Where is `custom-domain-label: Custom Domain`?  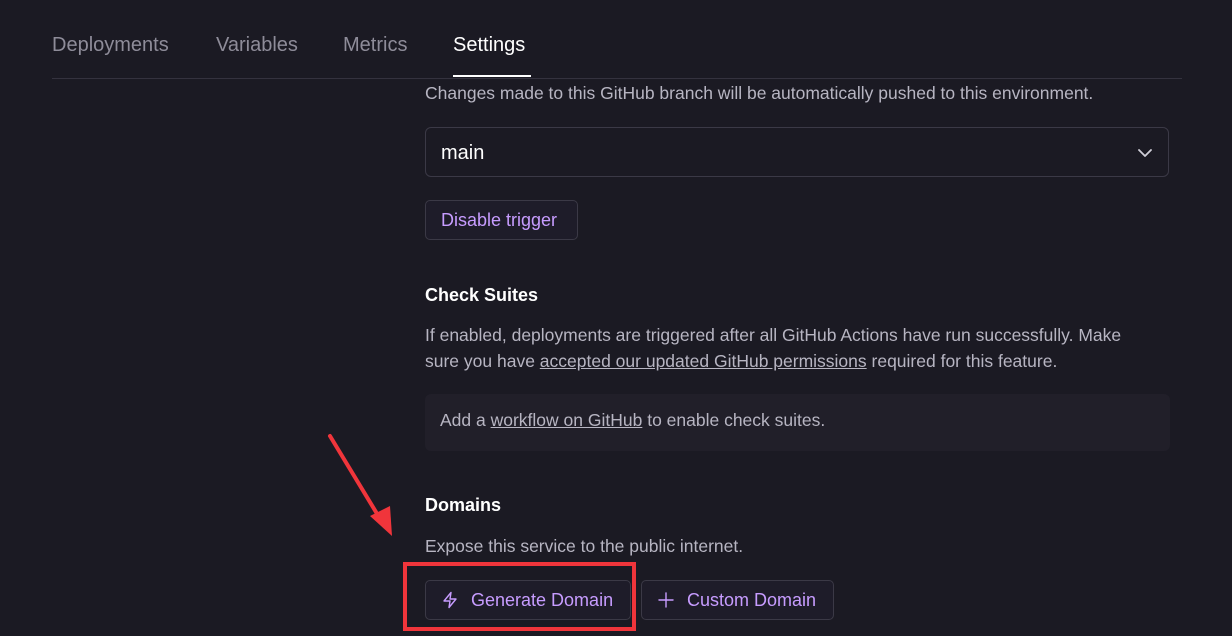
custom-domain-label: Custom Domain is located at coordinates (752, 599).